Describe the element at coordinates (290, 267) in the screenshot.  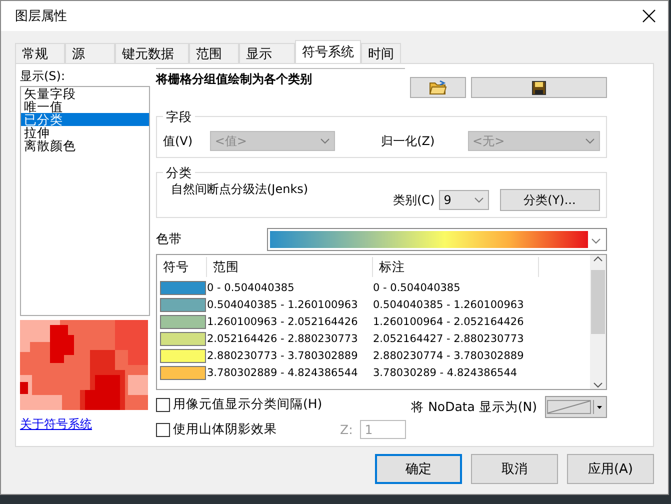
I see `column-header: 范围` at that location.